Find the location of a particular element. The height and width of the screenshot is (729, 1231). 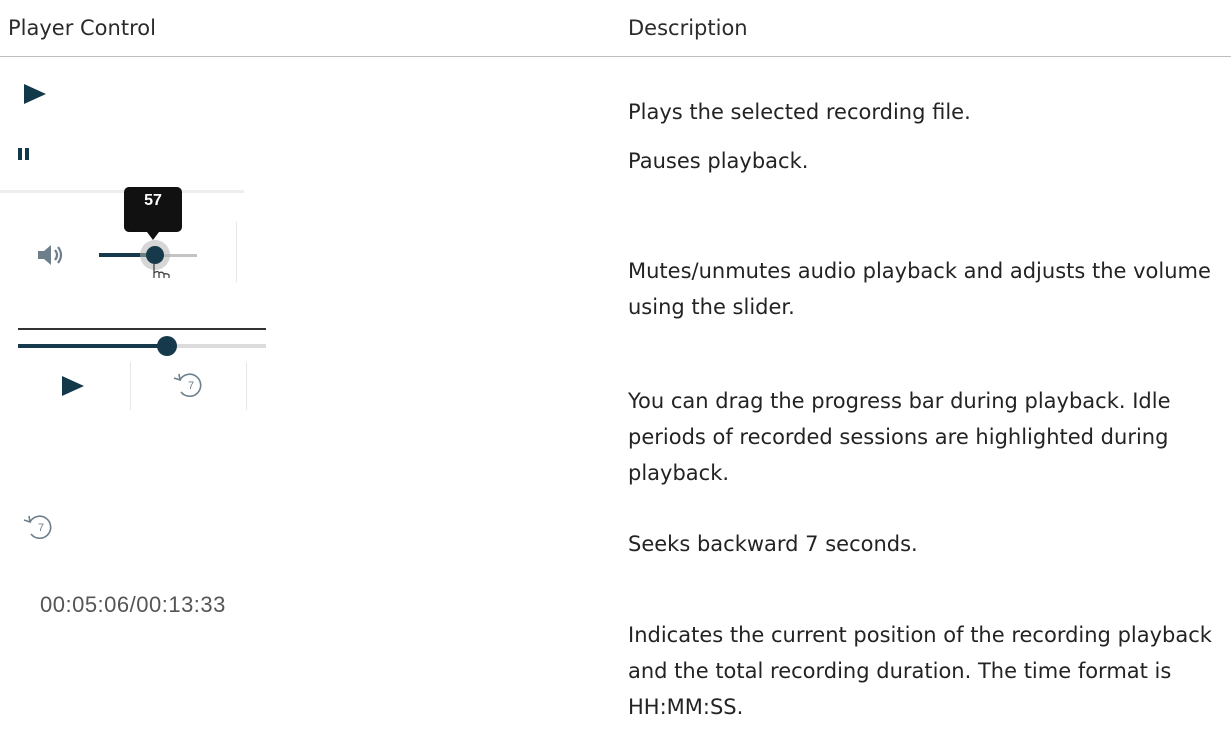

volume-panel-top-edge is located at coordinates (122, 191).